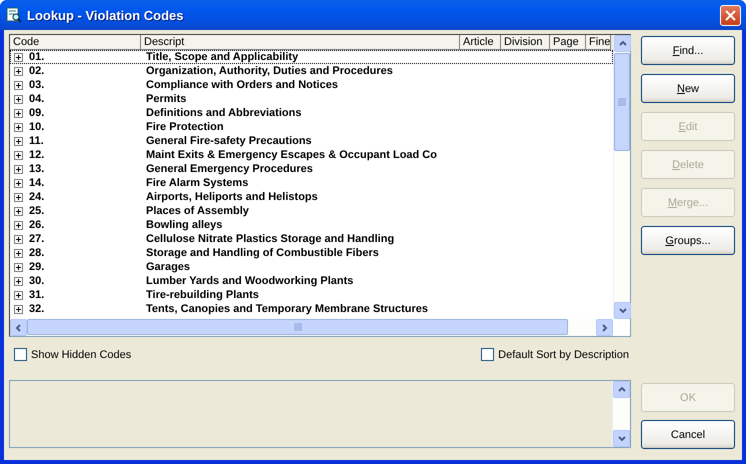 This screenshot has width=746, height=464. What do you see at coordinates (81, 354) in the screenshot?
I see `checkbox-label: Show Hidden Codes` at bounding box center [81, 354].